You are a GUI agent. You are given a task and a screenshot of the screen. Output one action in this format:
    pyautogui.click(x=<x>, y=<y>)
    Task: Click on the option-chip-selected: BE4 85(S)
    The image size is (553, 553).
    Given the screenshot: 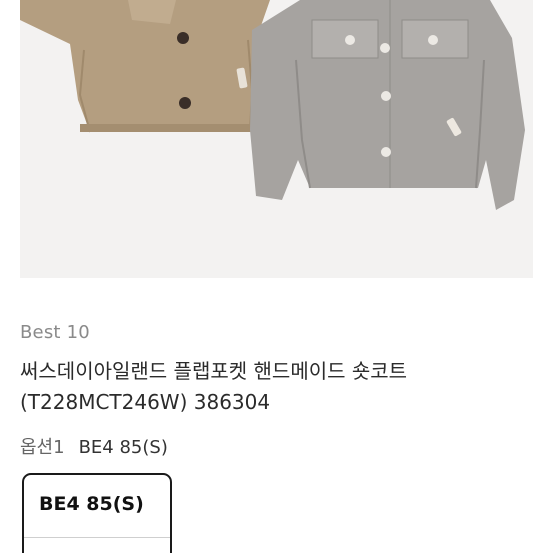 What is the action you would take?
    pyautogui.click(x=97, y=513)
    